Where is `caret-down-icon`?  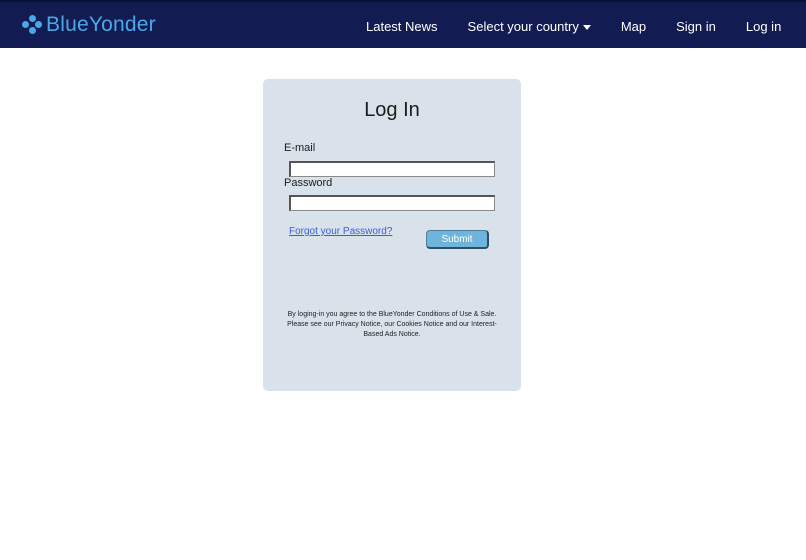
caret-down-icon is located at coordinates (586, 27).